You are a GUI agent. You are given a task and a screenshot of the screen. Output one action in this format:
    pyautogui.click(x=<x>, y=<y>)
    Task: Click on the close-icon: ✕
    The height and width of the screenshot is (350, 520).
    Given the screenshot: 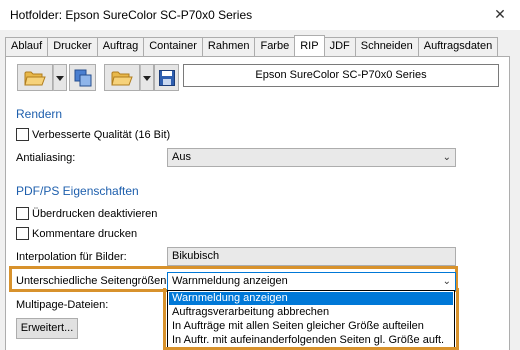 What is the action you would take?
    pyautogui.click(x=500, y=14)
    